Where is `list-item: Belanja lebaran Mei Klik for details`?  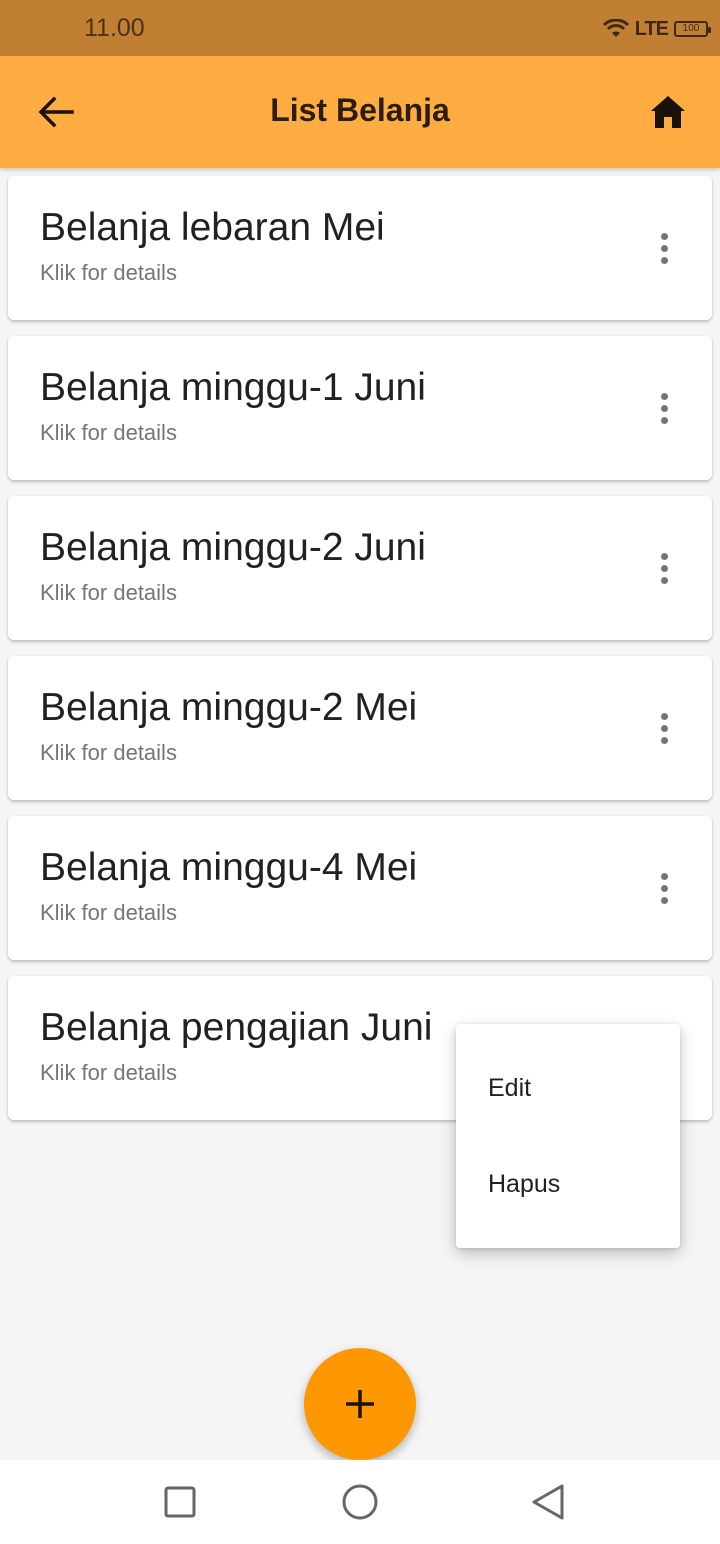
list-item: Belanja lebaran Mei Klik for details is located at coordinates (360, 248).